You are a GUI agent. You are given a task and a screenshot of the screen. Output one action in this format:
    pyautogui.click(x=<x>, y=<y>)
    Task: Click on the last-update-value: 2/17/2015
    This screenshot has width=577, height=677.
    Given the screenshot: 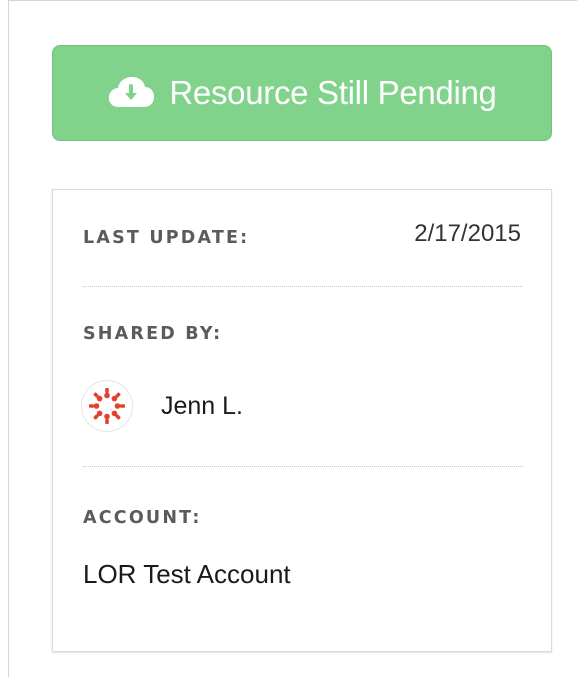 What is the action you would take?
    pyautogui.click(x=467, y=233)
    